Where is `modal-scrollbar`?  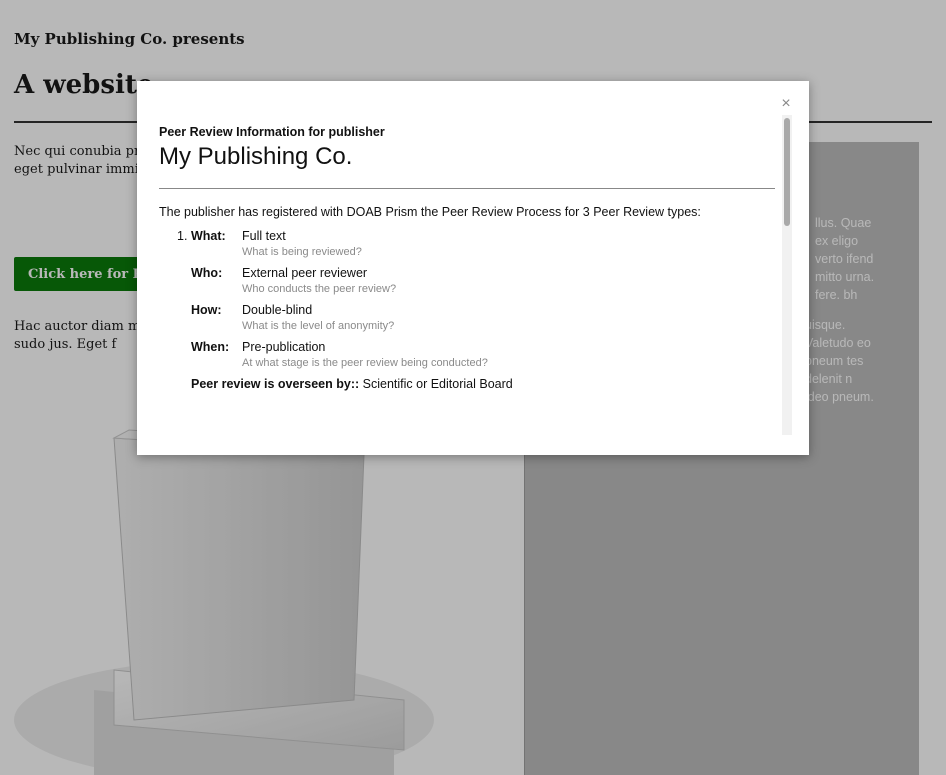 modal-scrollbar is located at coordinates (787, 275).